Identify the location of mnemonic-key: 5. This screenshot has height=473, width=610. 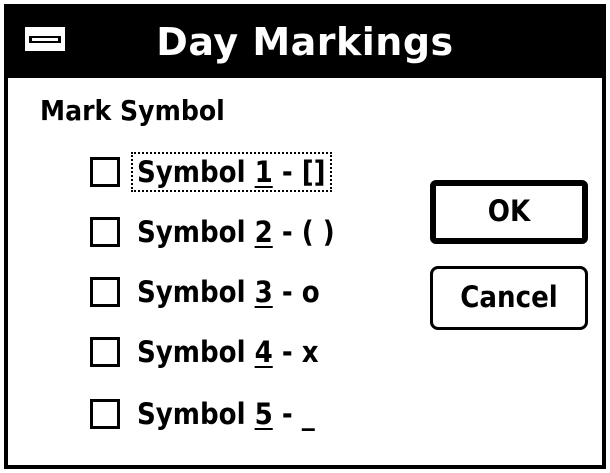
(263, 414).